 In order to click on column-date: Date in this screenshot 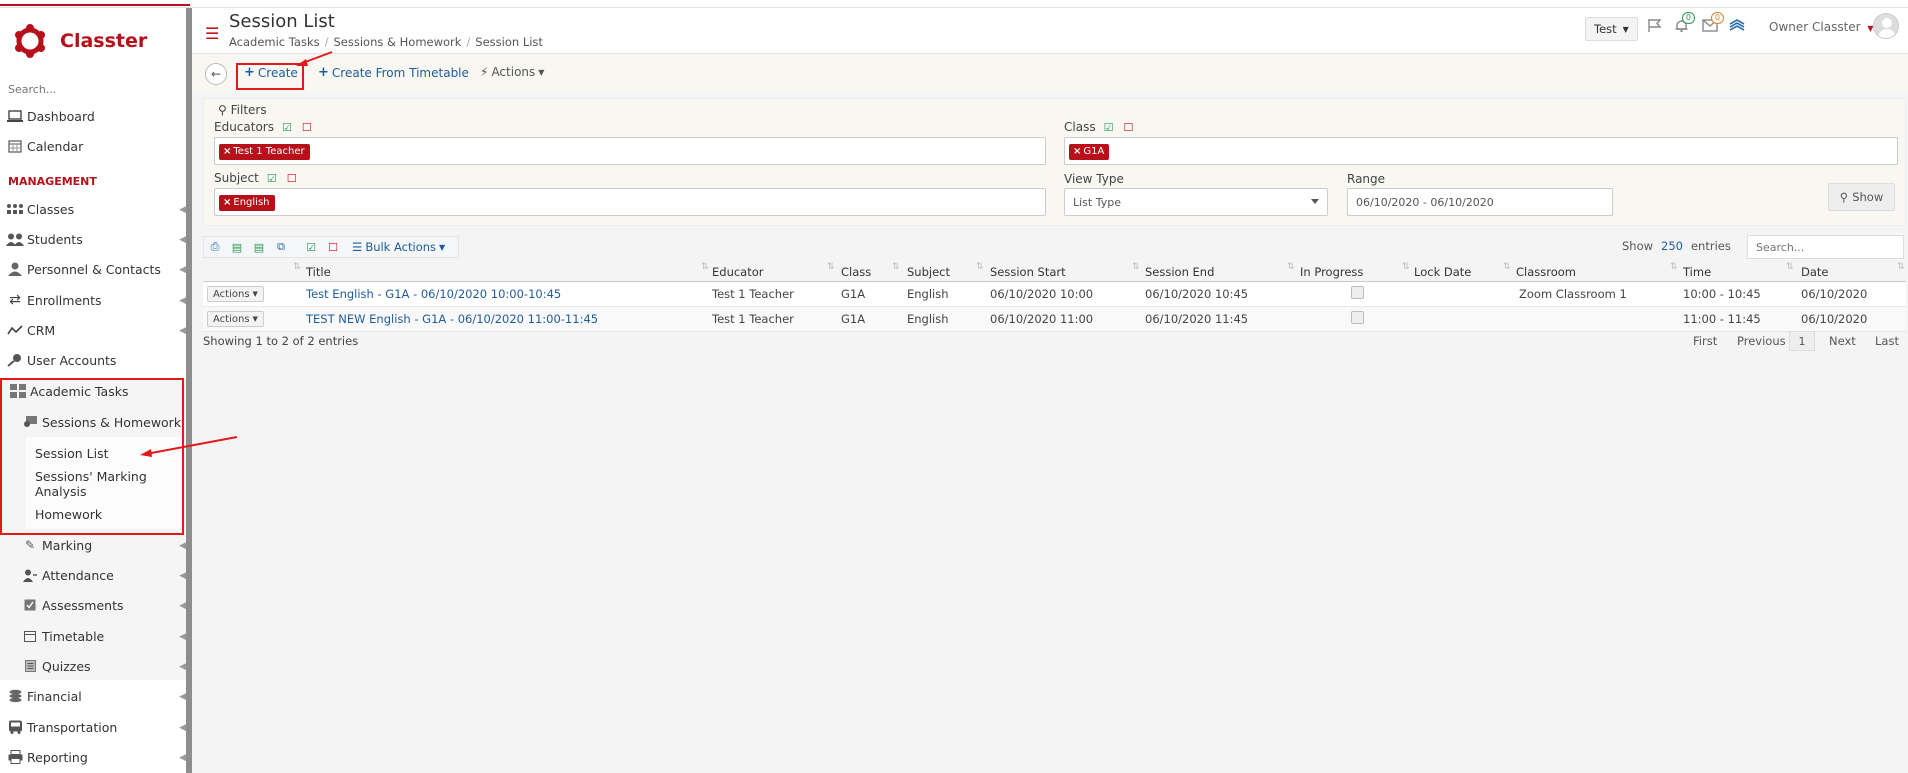, I will do `click(1815, 272)`.